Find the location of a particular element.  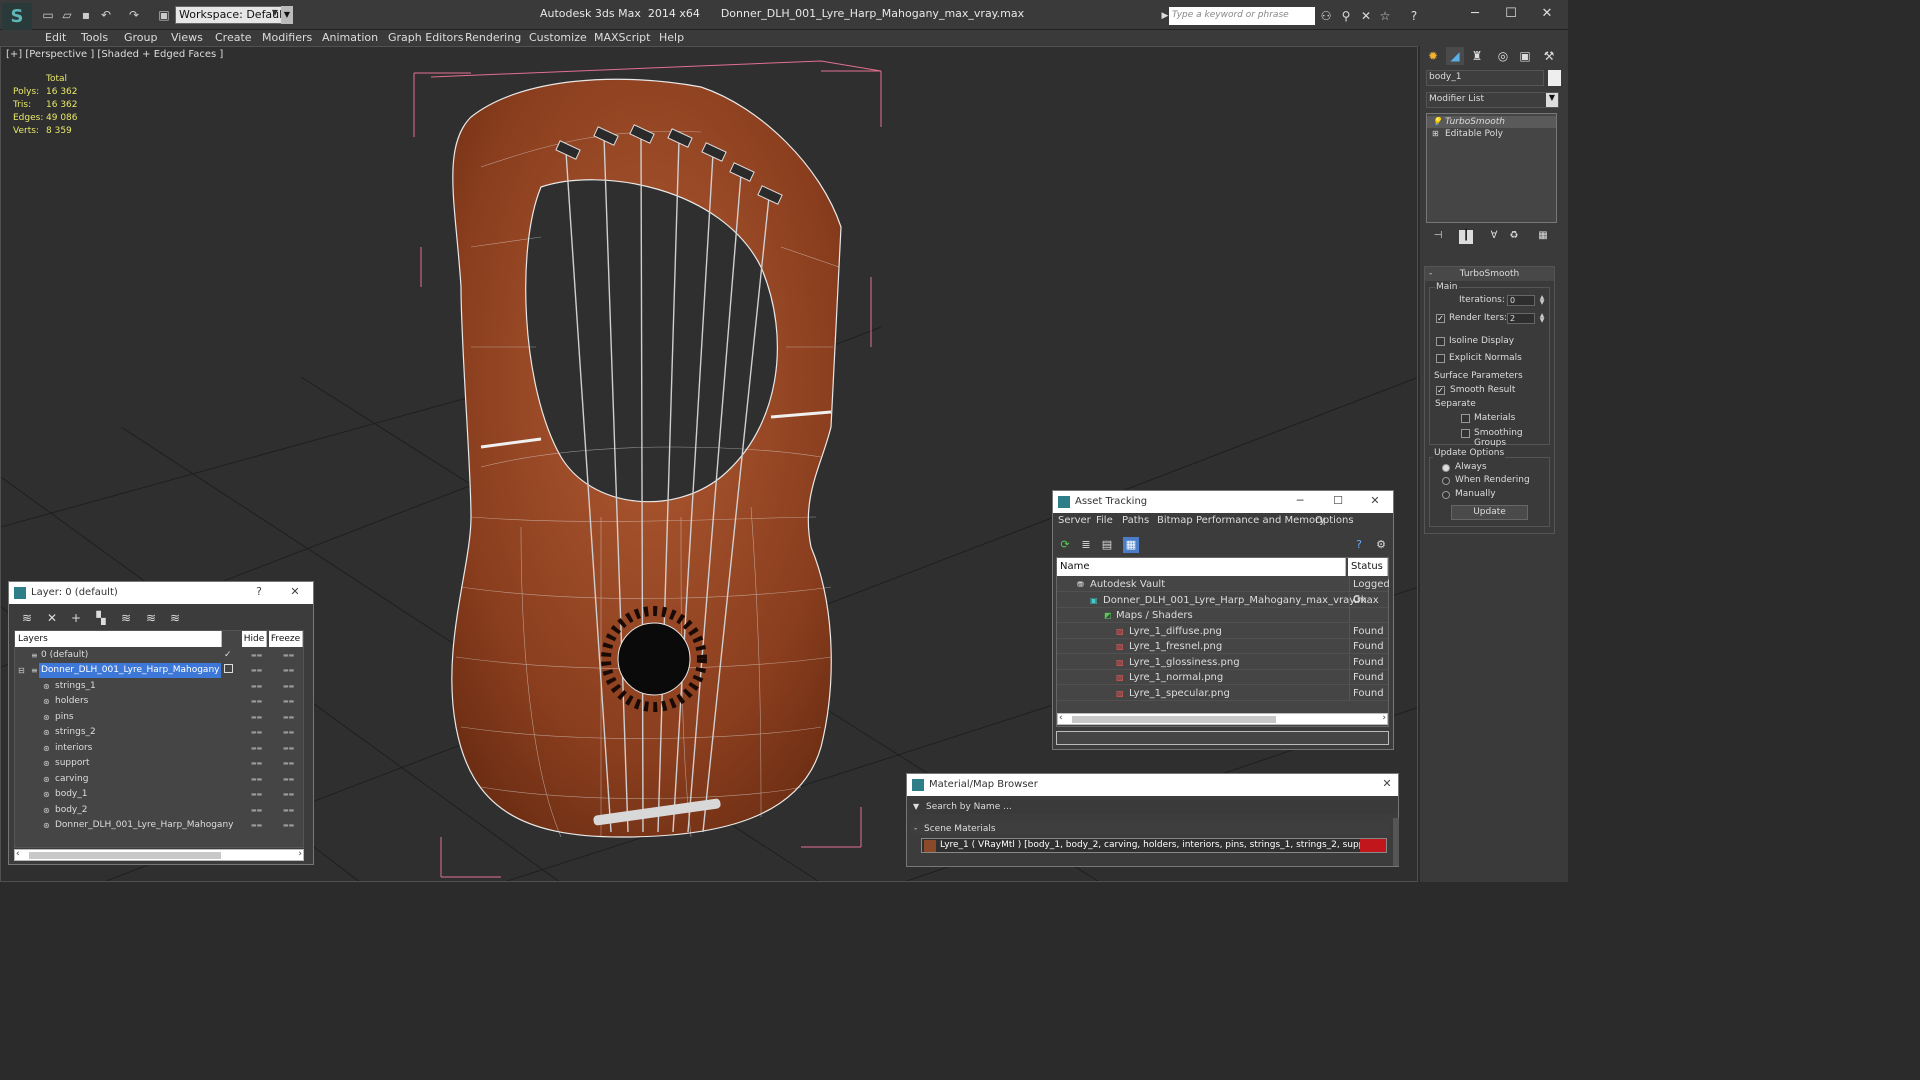

menu-modifiers: Modifiers is located at coordinates (287, 37).